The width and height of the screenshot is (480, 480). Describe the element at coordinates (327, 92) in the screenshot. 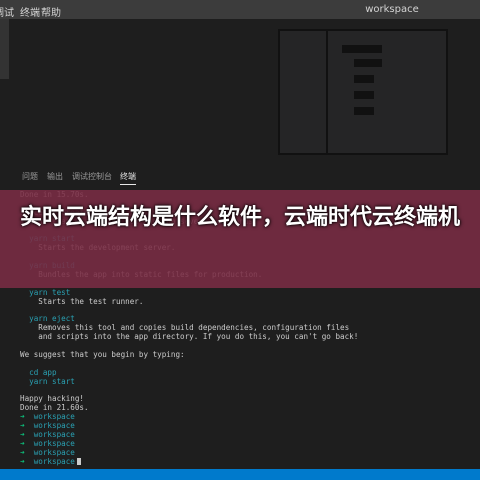

I see `minimap-divider` at that location.